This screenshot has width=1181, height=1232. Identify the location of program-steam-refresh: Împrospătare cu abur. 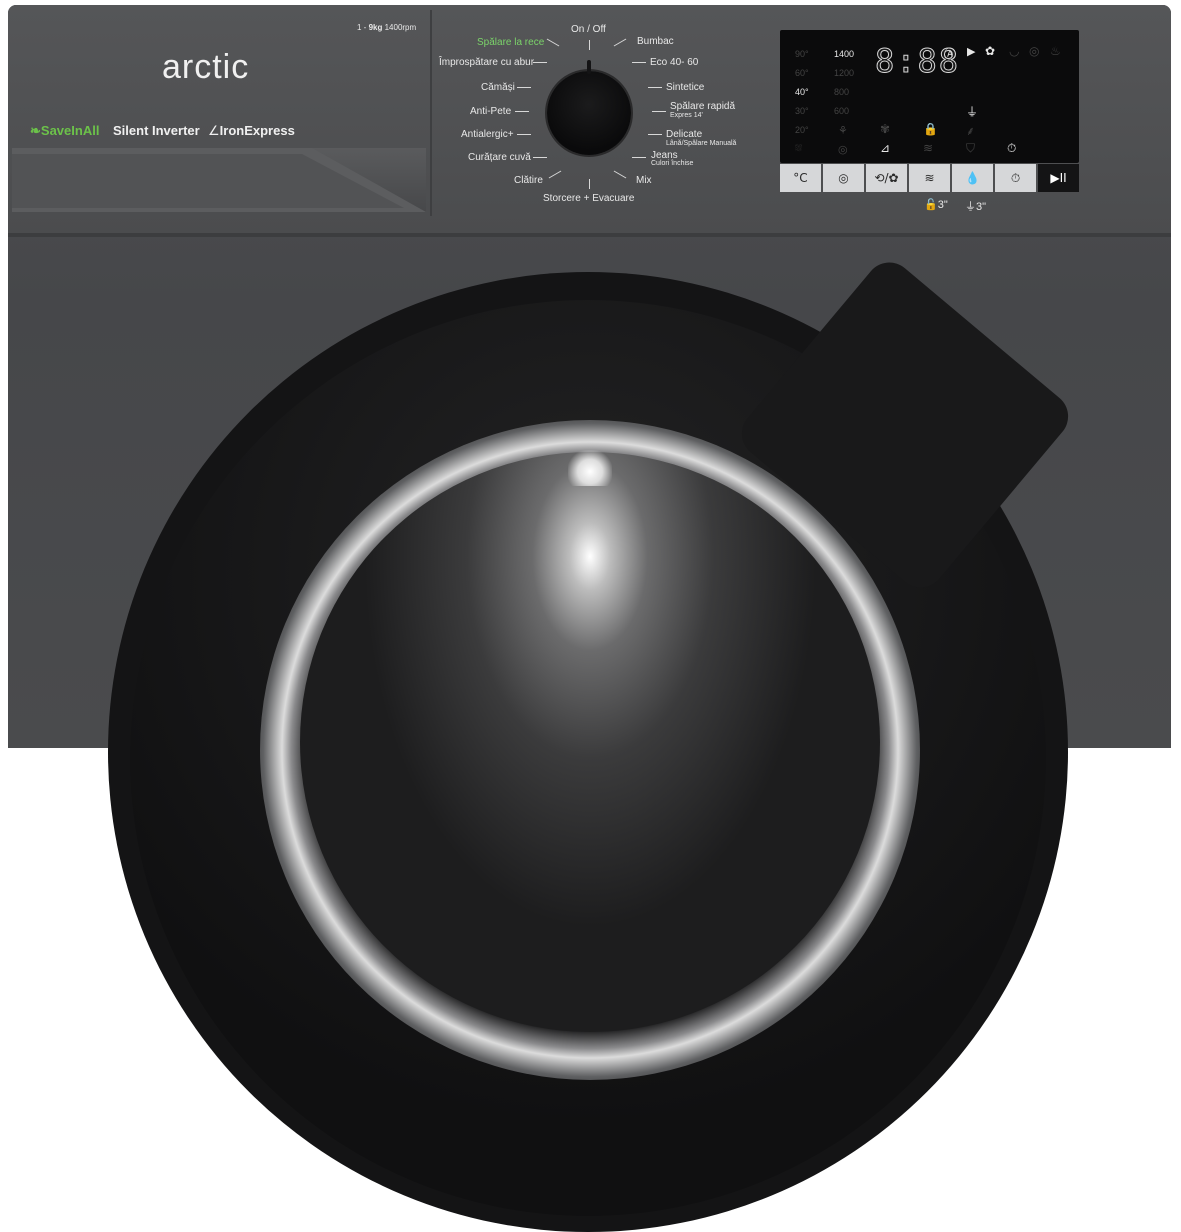
(486, 62).